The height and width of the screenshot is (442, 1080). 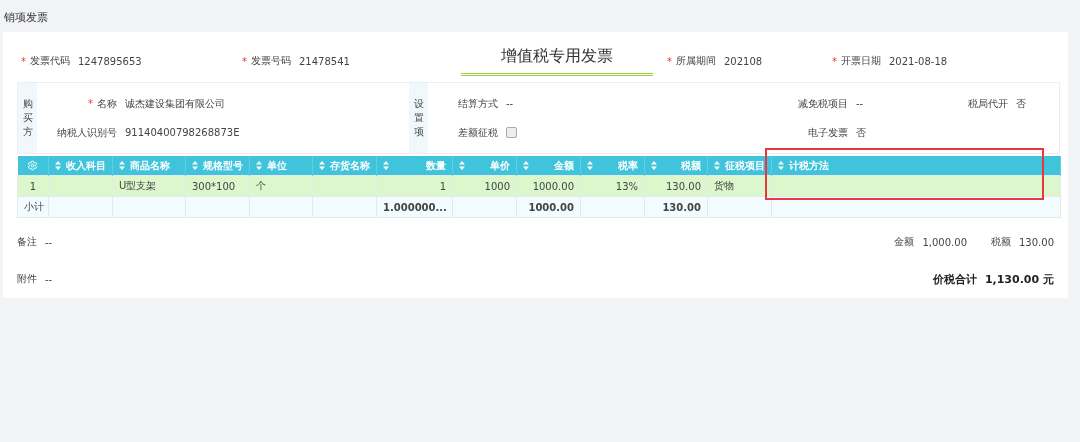 What do you see at coordinates (26, 18) in the screenshot?
I see `page-title: 销项发票` at bounding box center [26, 18].